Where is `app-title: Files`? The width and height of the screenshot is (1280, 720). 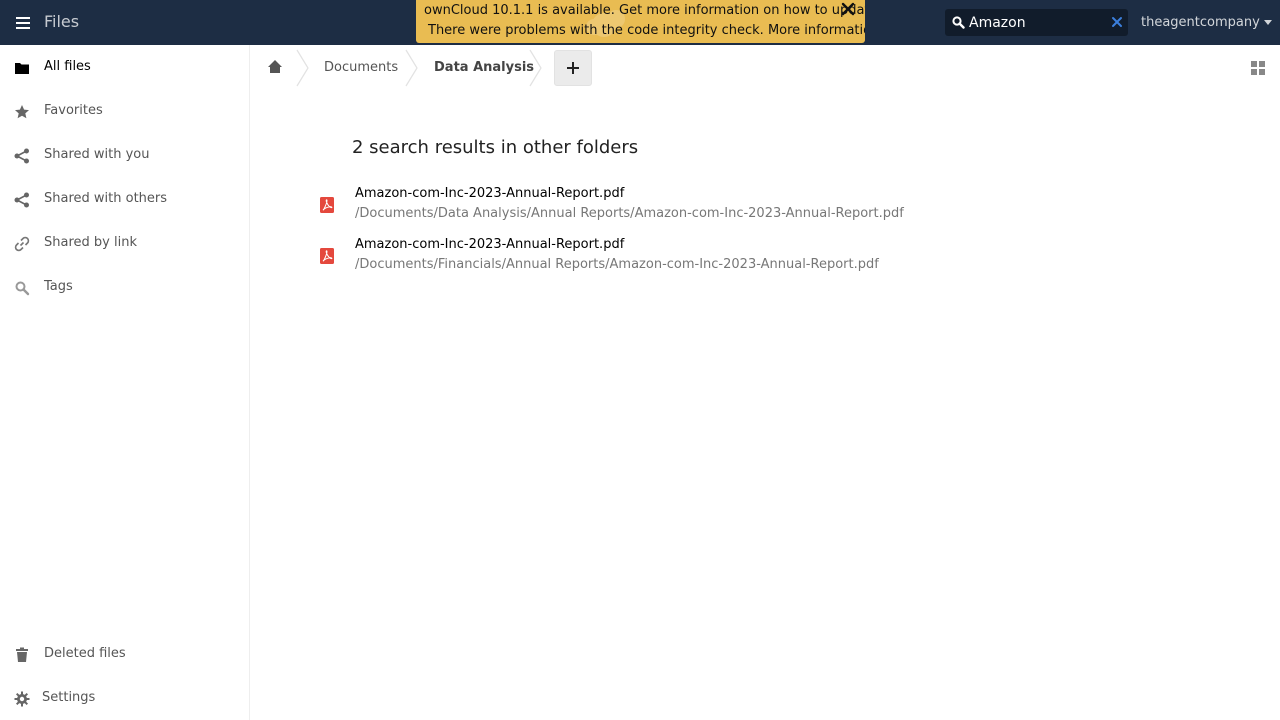 app-title: Files is located at coordinates (61, 21).